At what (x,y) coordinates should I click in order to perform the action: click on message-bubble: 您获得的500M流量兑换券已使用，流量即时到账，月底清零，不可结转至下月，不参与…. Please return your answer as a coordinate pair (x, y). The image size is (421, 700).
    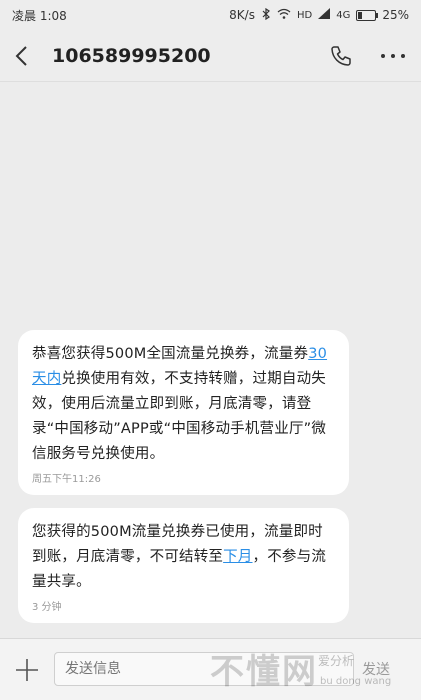
    Looking at the image, I should click on (183, 565).